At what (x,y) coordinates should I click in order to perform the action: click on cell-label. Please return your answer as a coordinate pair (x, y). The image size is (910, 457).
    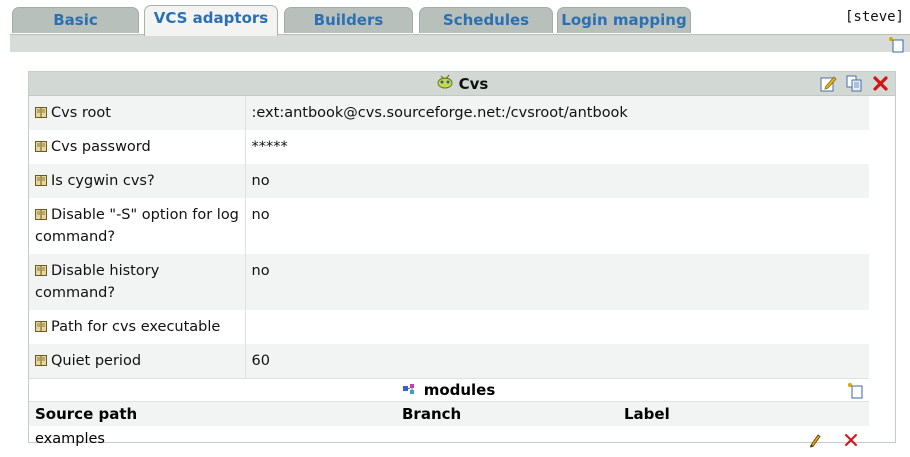
    Looking at the image, I should click on (718, 439).